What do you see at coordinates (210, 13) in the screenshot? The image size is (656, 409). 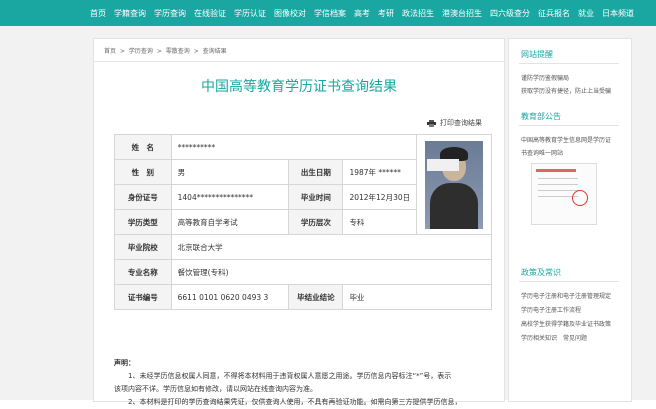 I see `nav-online-verify: 在线验证` at bounding box center [210, 13].